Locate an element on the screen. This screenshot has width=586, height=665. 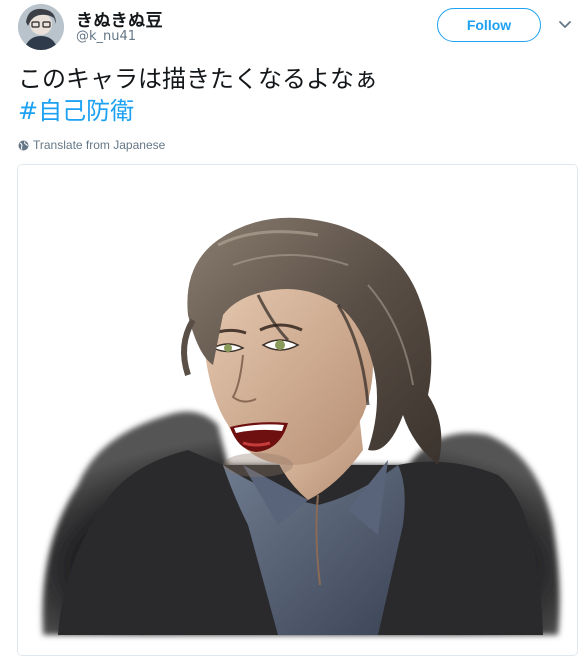
translate-label: Translate from Japanese is located at coordinates (99, 145).